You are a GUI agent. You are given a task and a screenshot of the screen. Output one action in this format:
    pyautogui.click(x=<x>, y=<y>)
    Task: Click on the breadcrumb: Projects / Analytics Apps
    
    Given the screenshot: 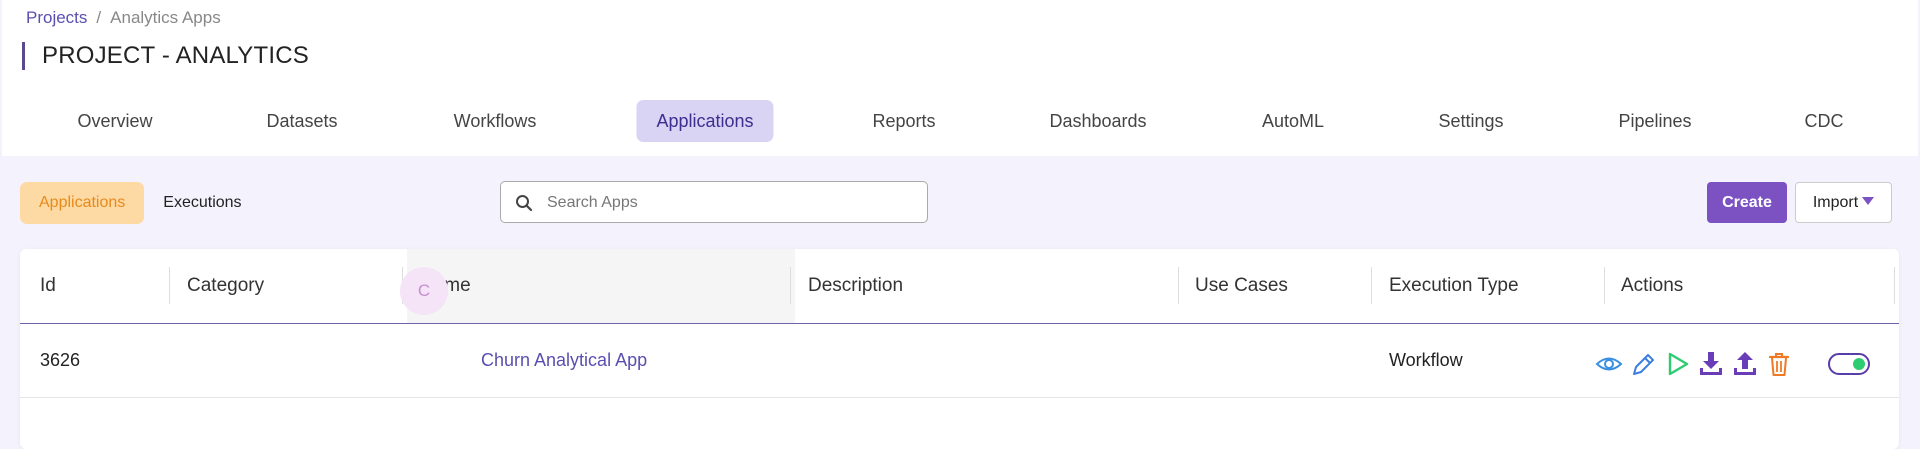 What is the action you would take?
    pyautogui.click(x=123, y=18)
    